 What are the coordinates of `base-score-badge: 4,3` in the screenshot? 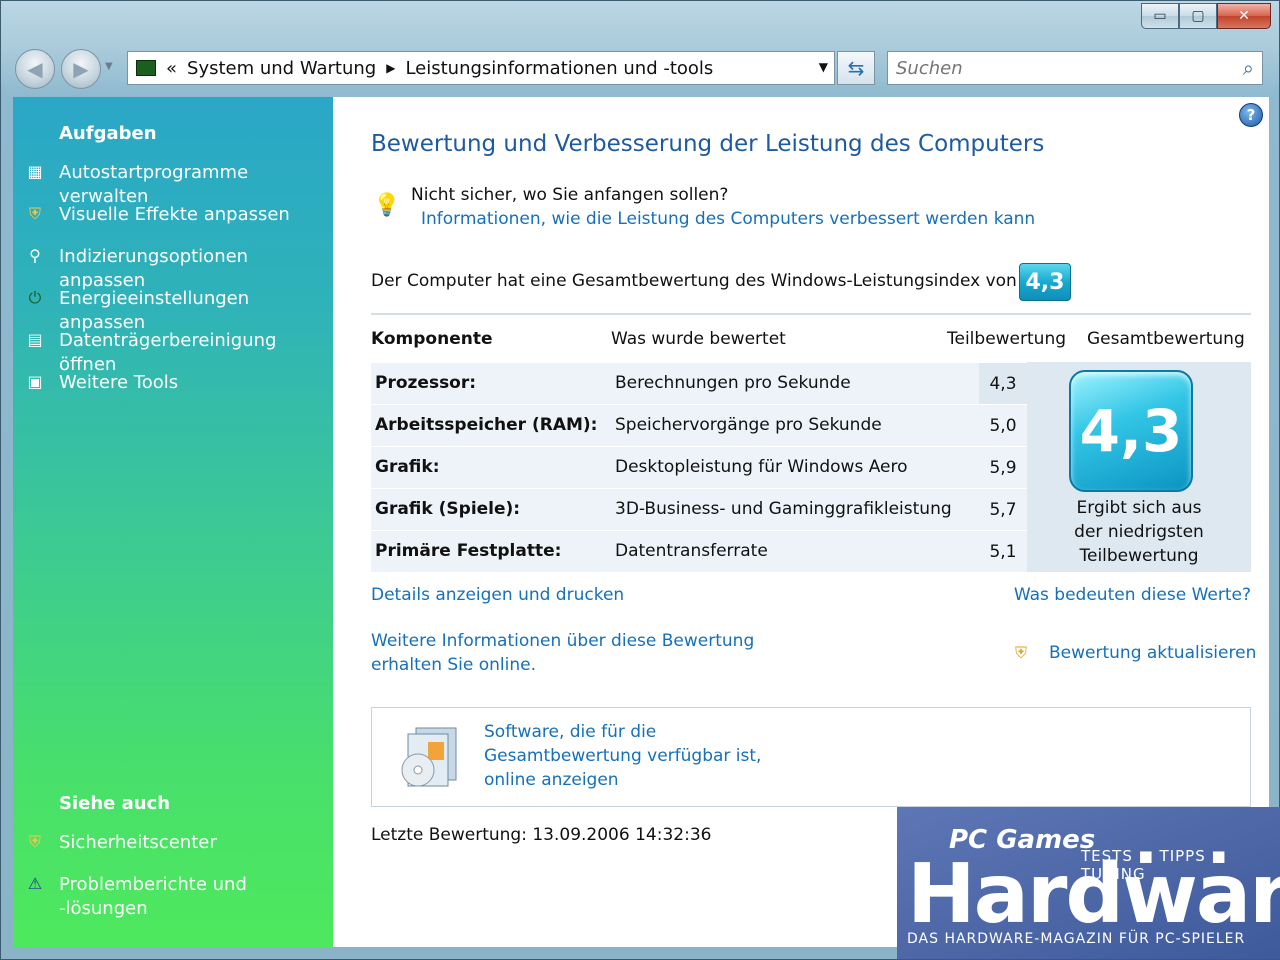 It's located at (1131, 431).